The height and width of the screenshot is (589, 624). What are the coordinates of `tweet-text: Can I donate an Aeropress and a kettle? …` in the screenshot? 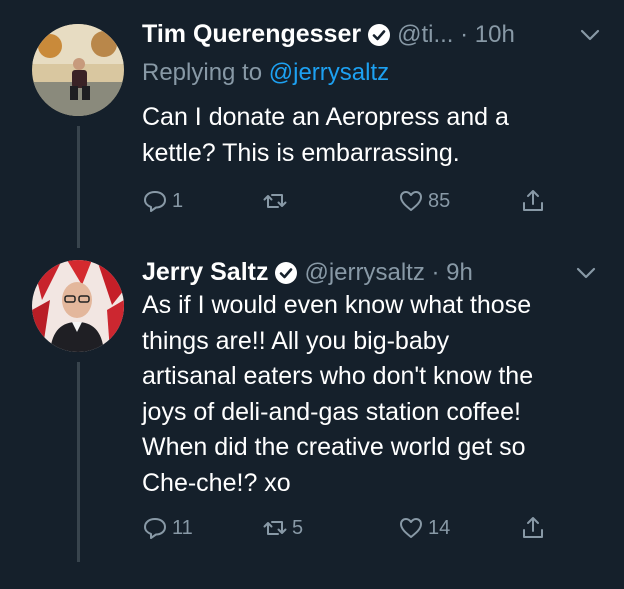 It's located at (325, 135).